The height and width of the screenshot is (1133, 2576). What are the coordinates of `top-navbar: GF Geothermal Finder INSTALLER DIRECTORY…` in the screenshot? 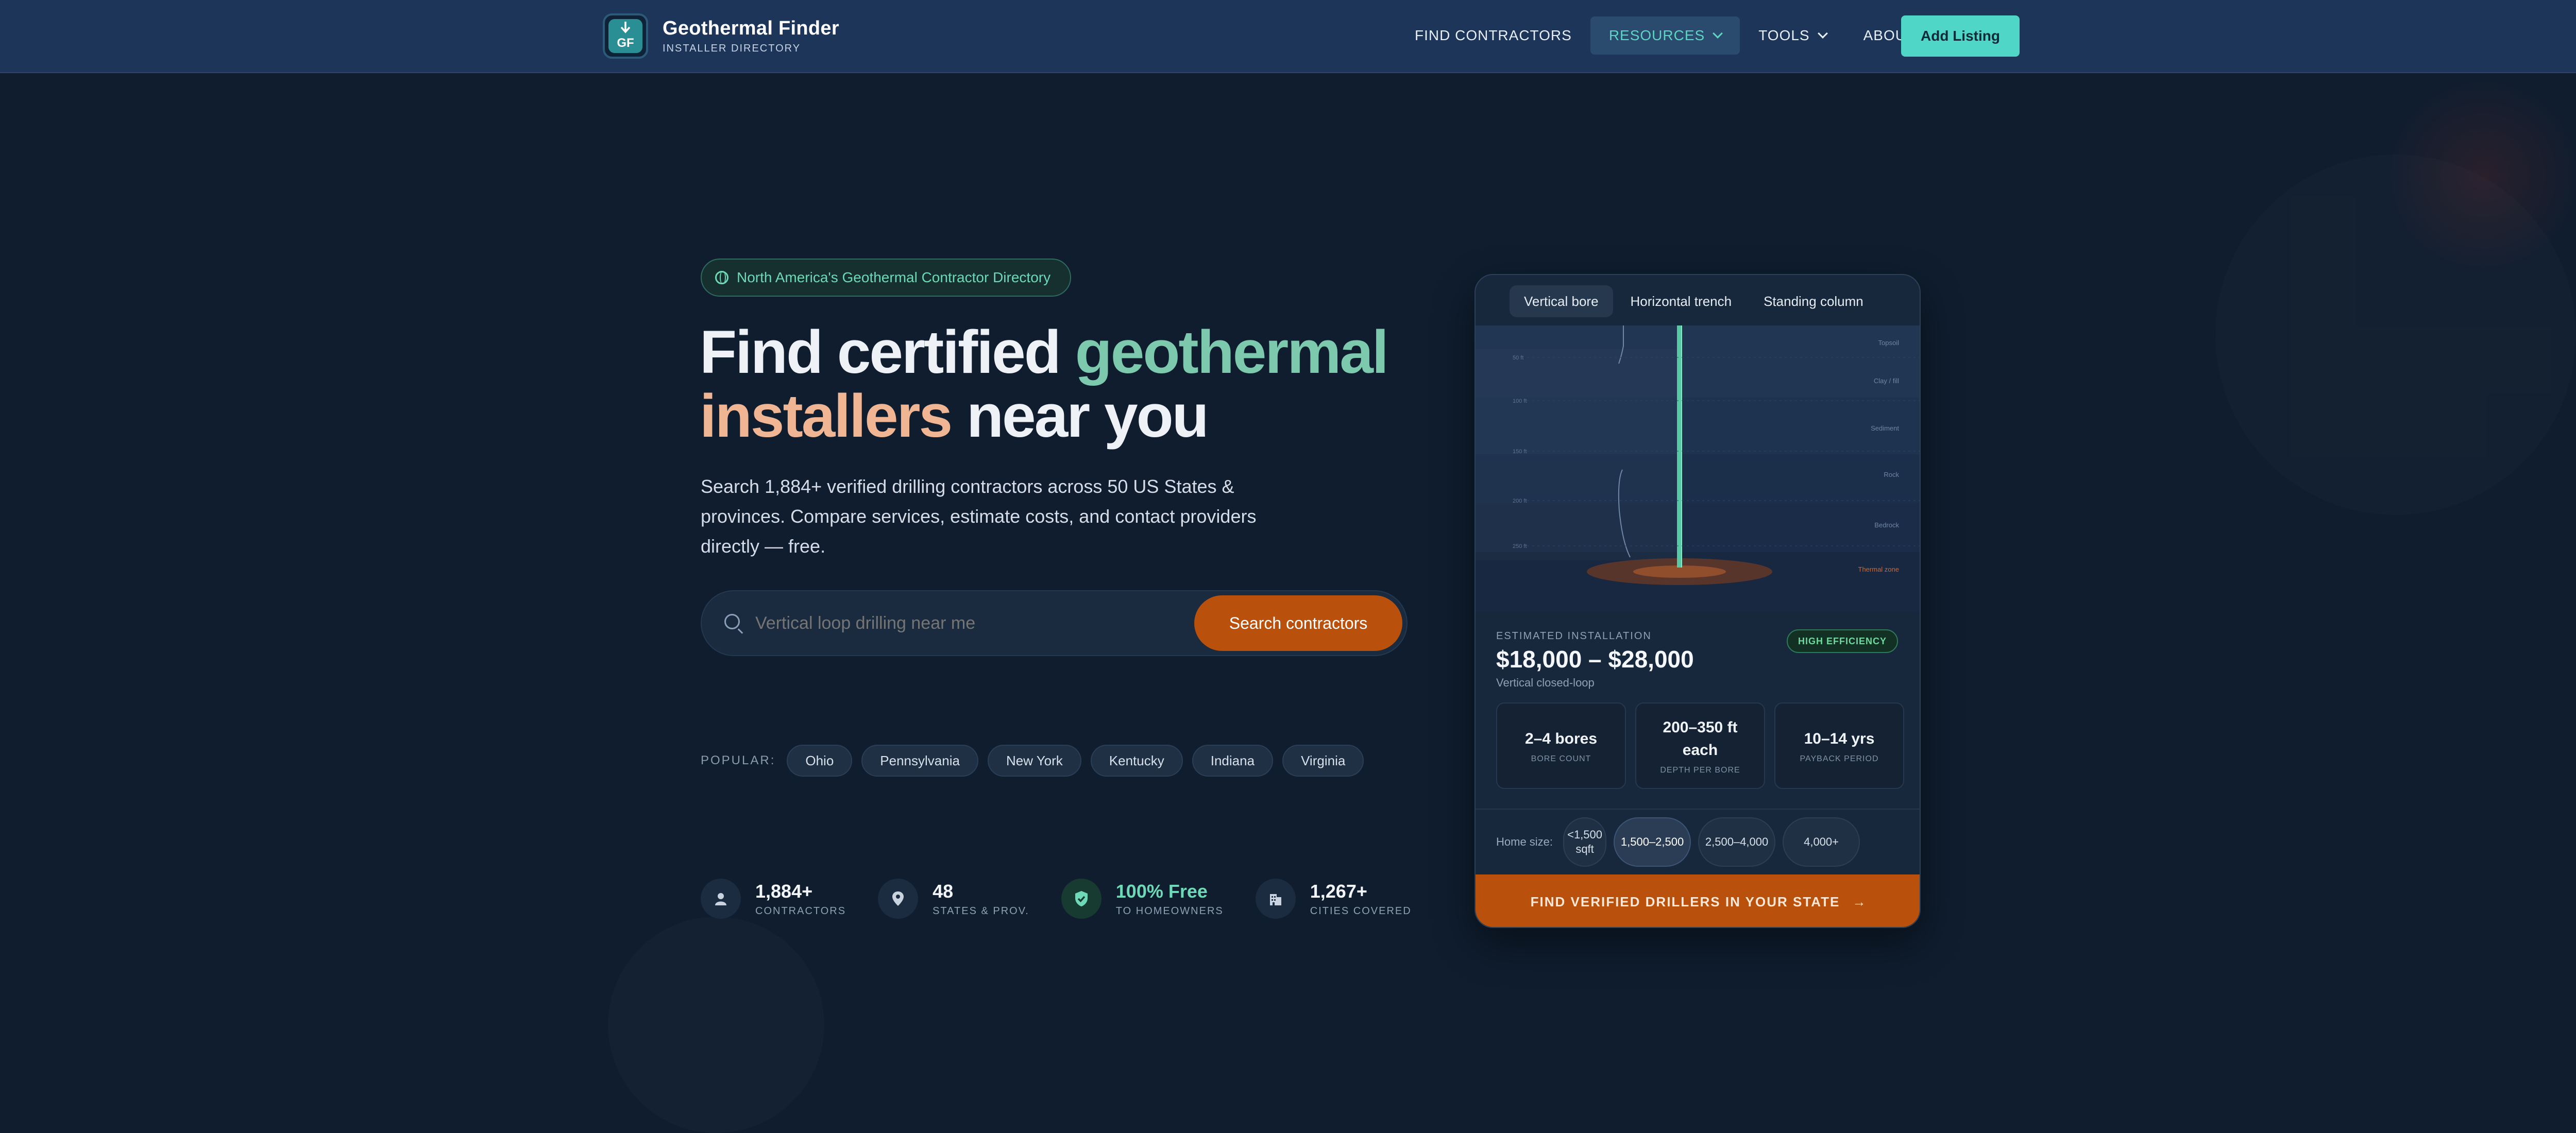 It's located at (1288, 36).